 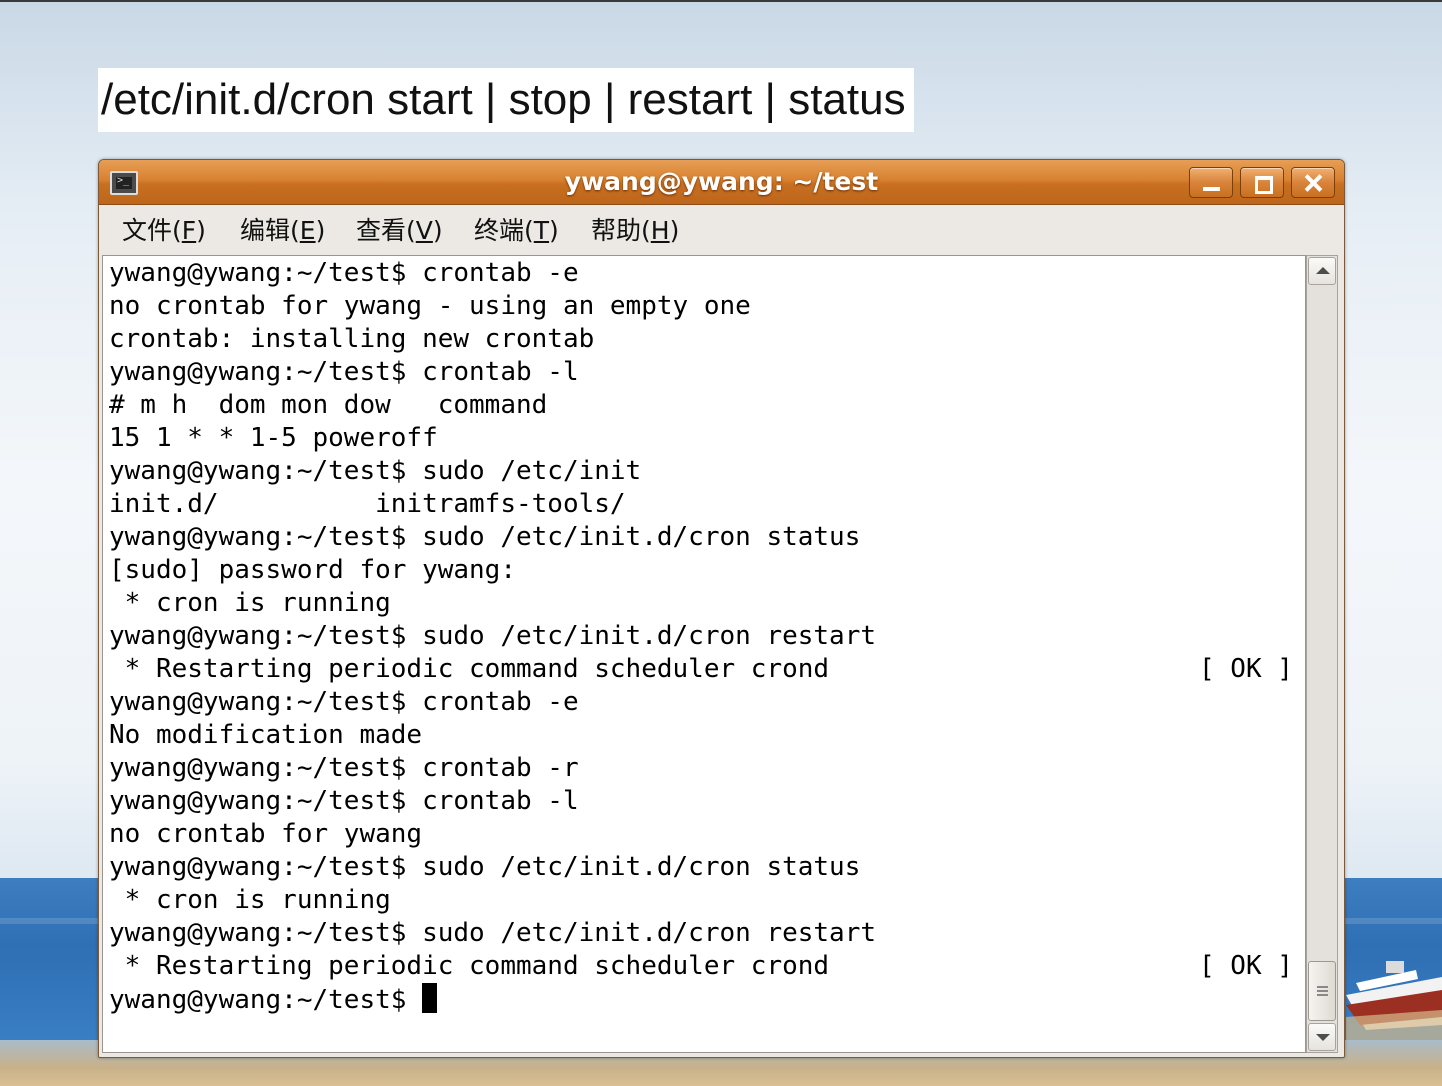 I want to click on terminal-line: init.d/ initramfs-tools/, so click(x=492, y=504).